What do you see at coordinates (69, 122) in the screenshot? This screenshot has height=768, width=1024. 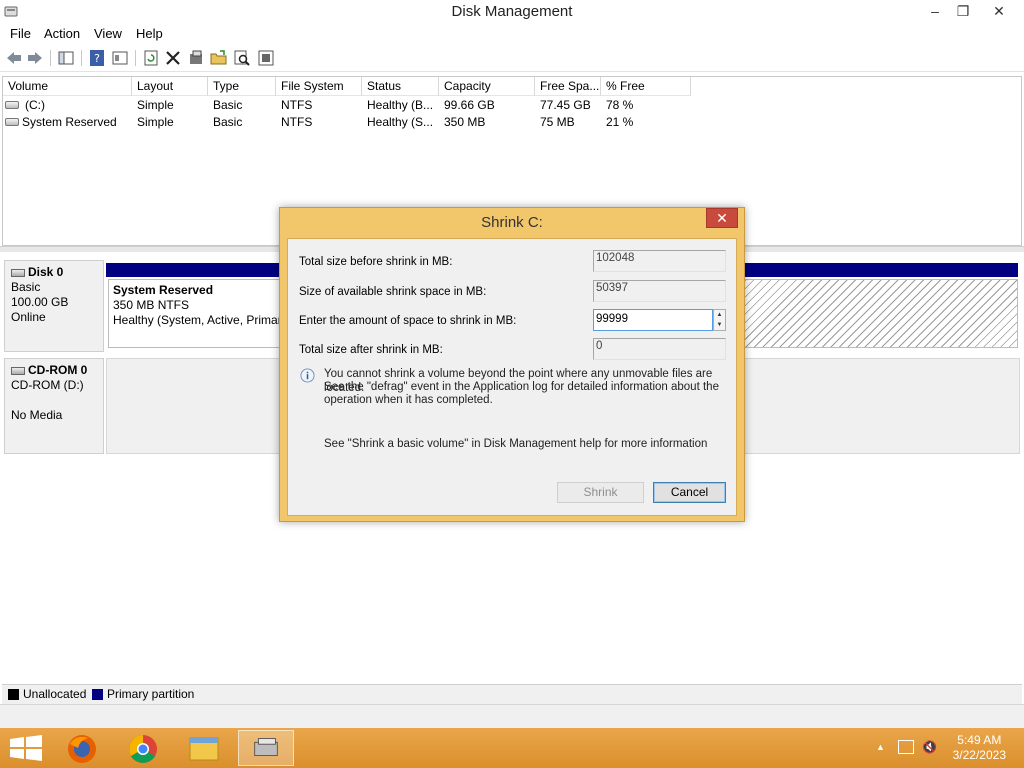 I see `cell-volume: System Reserved` at bounding box center [69, 122].